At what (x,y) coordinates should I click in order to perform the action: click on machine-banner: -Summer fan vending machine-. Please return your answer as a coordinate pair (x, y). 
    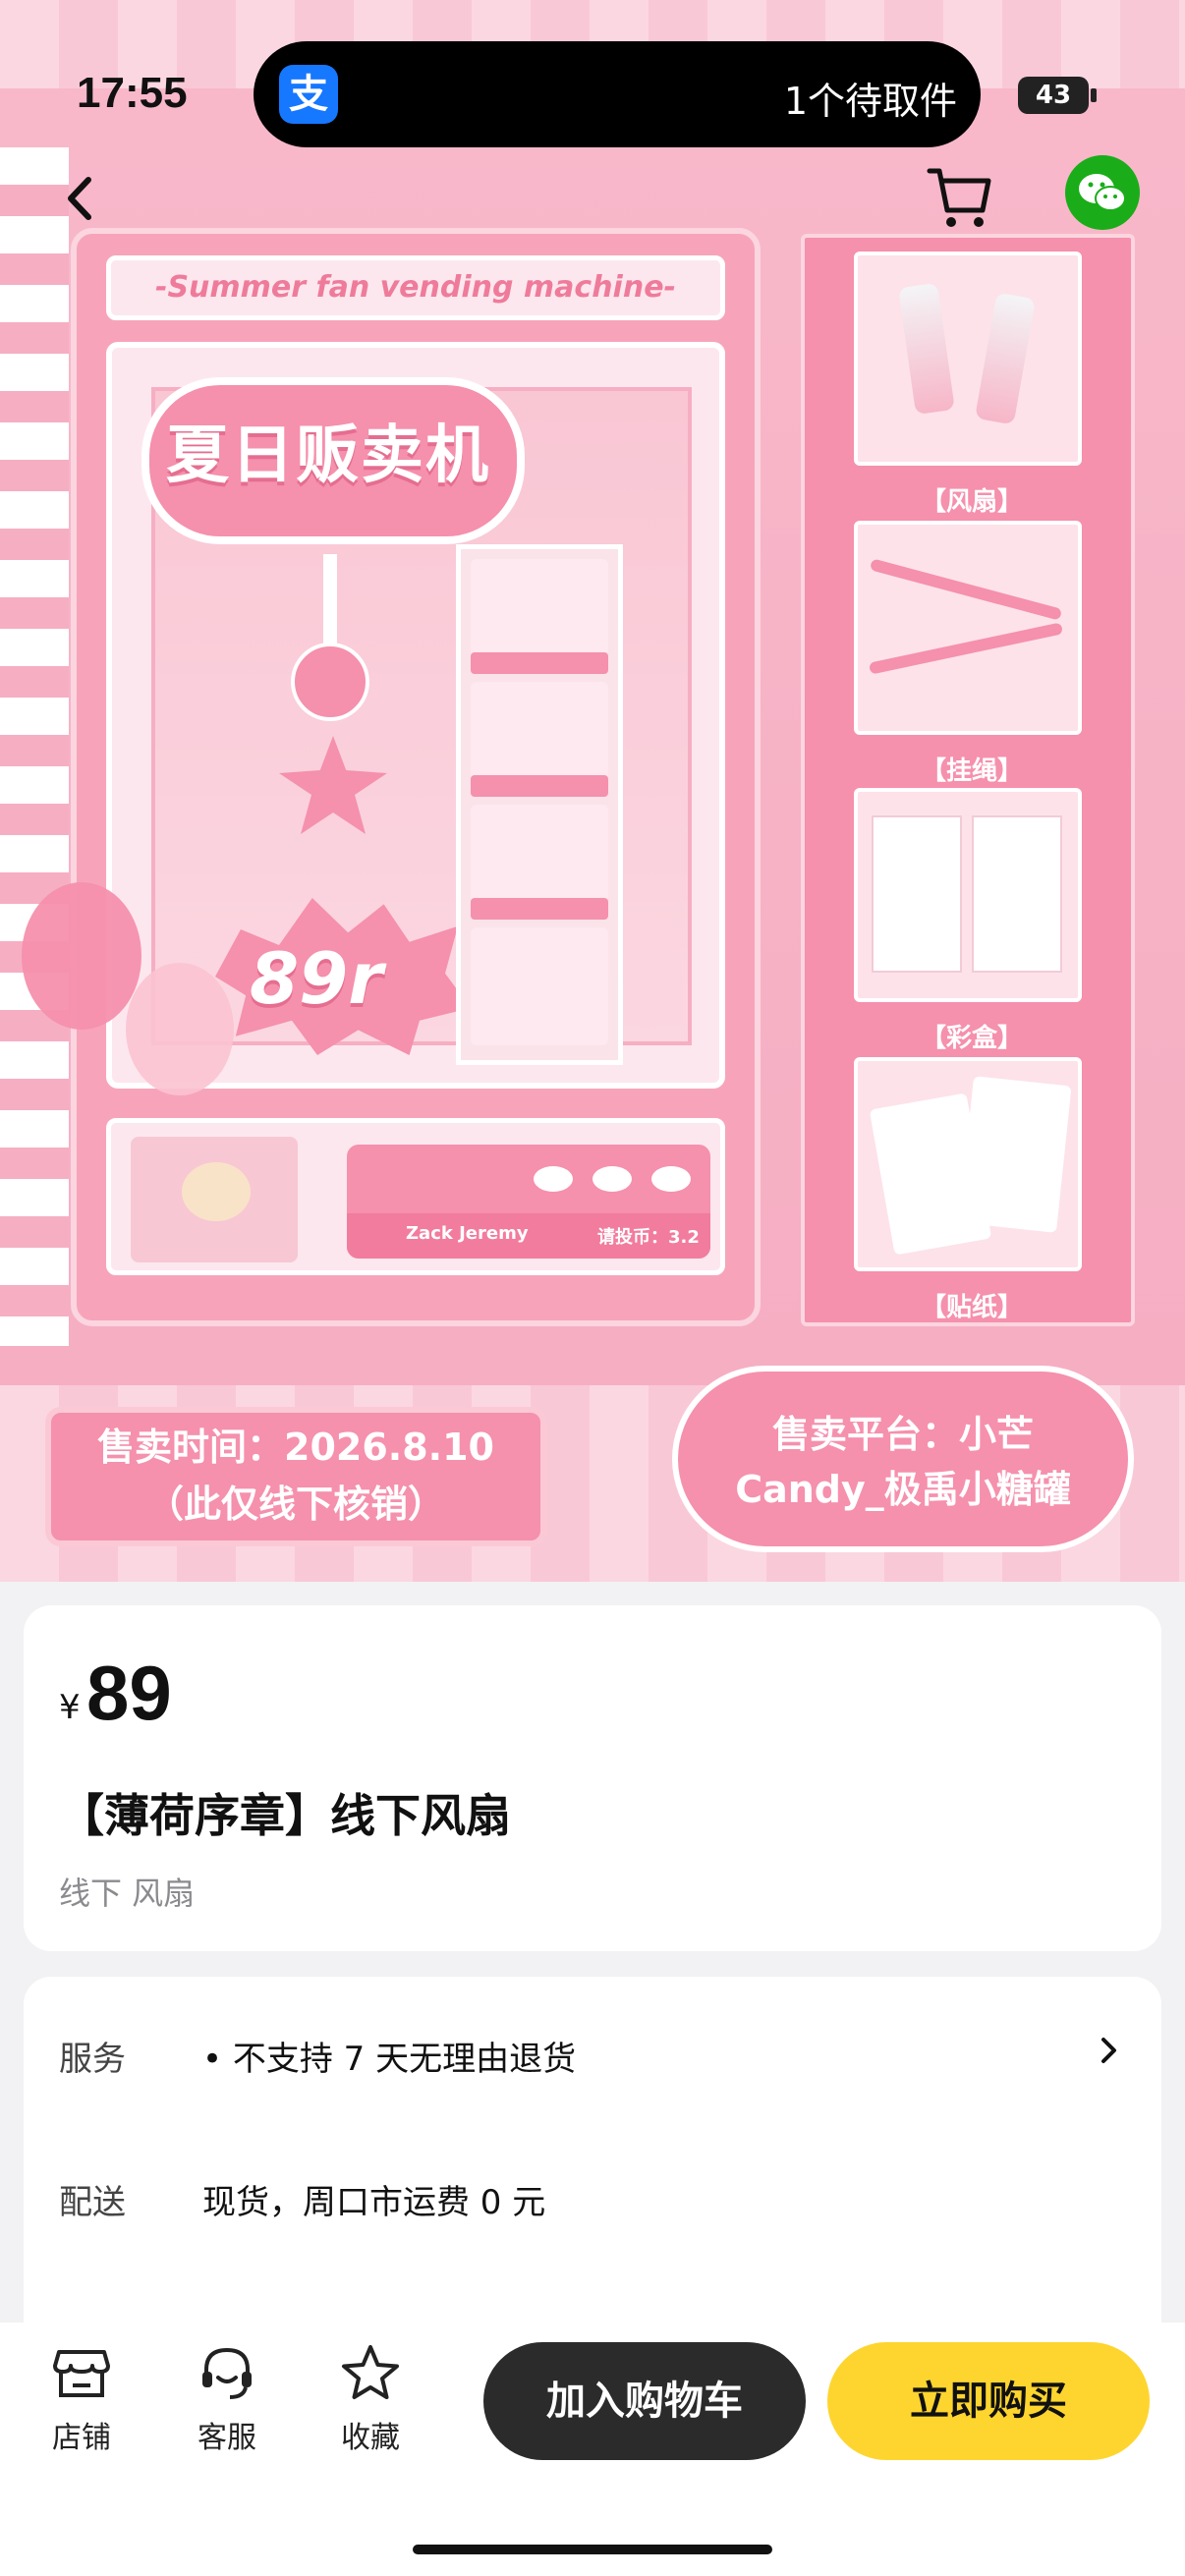
    Looking at the image, I should click on (416, 287).